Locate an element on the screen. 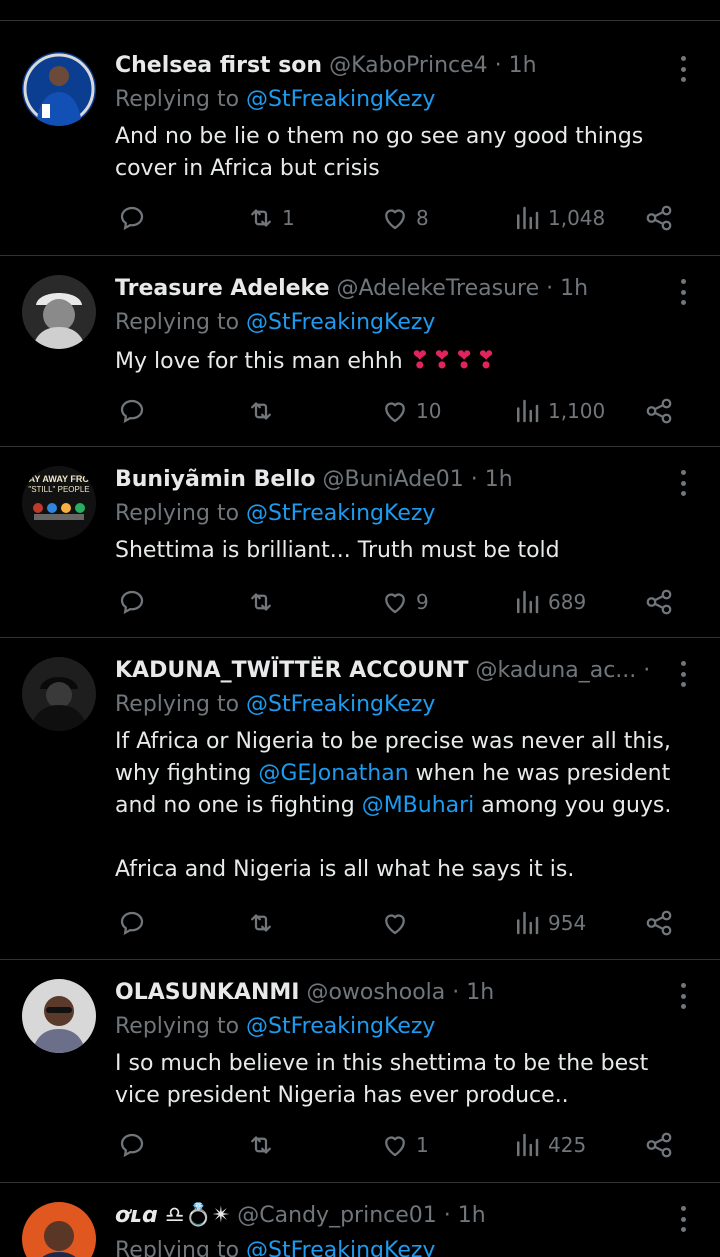 The width and height of the screenshot is (720, 1257). views-button: 954 is located at coordinates (549, 923).